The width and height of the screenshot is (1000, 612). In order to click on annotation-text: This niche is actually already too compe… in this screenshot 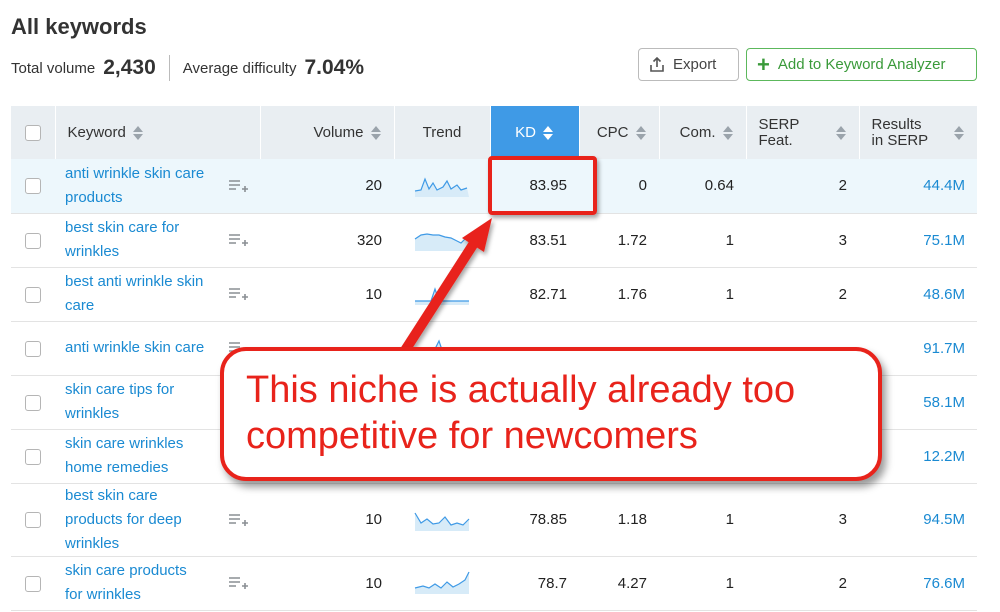, I will do `click(521, 413)`.